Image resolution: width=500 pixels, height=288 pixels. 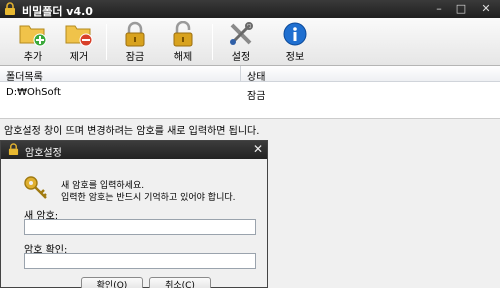 What do you see at coordinates (148, 198) in the screenshot?
I see `dialog-message-line2: 입력한 암호는 반드시 기억하고 있어야 합니다.` at bounding box center [148, 198].